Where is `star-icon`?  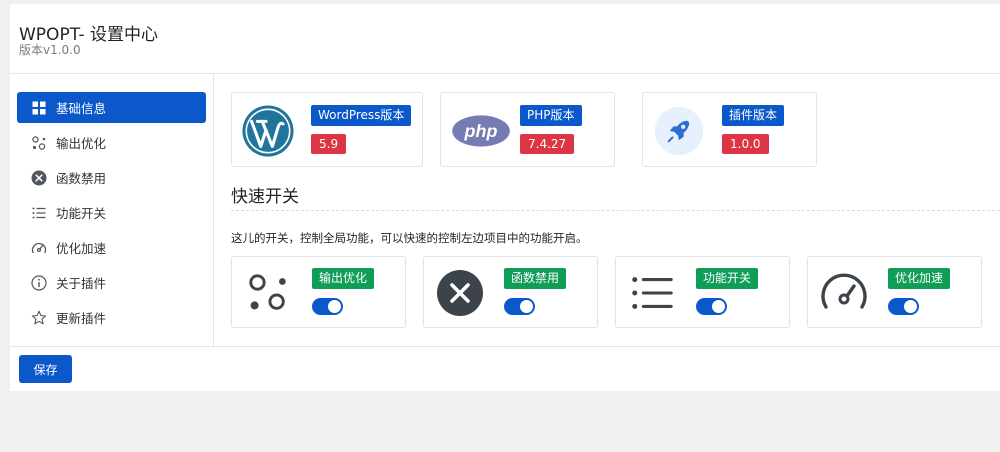
star-icon is located at coordinates (39, 318).